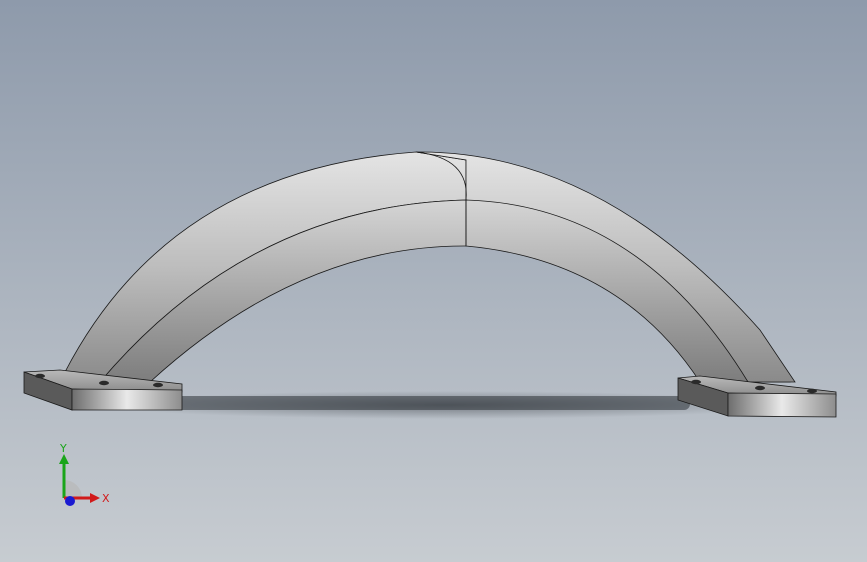  I want to click on x-axis-label: X, so click(106, 498).